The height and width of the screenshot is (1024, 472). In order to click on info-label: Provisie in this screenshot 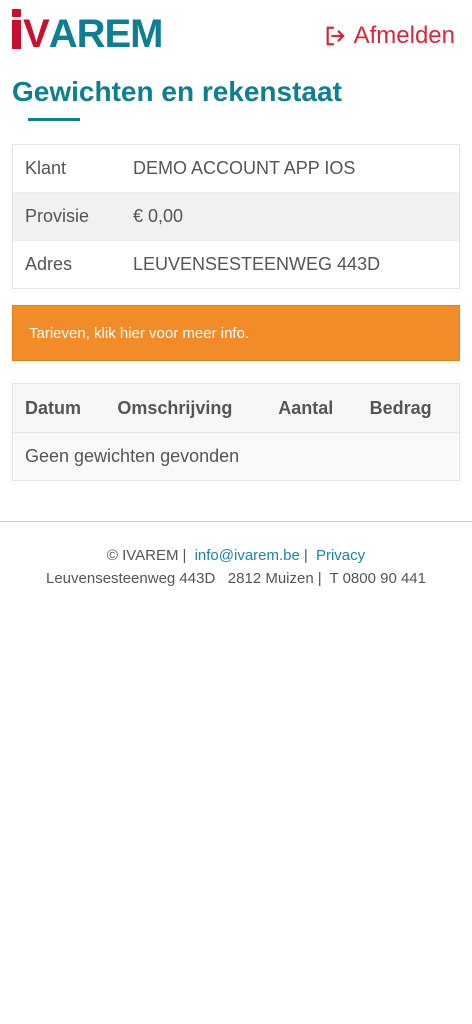, I will do `click(57, 216)`.